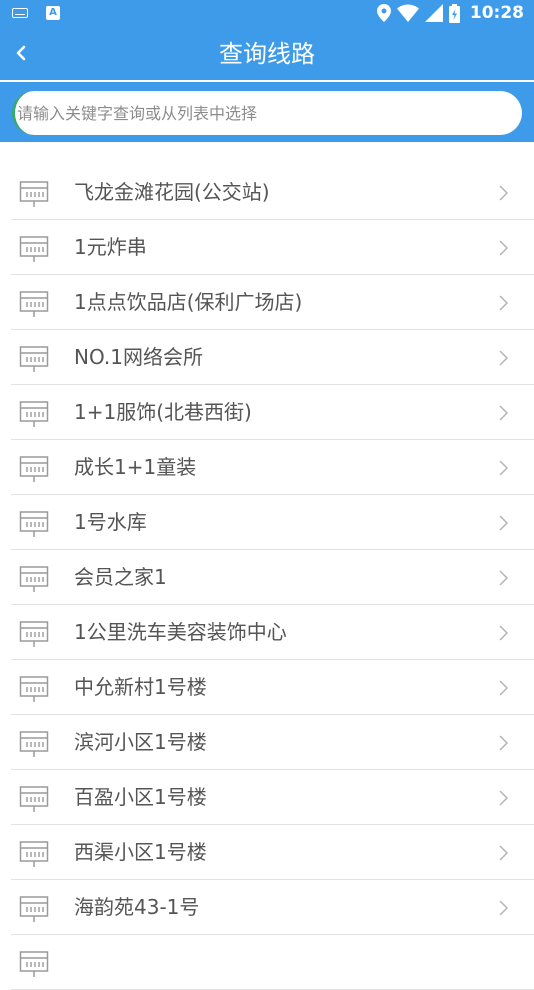 The width and height of the screenshot is (534, 990). Describe the element at coordinates (140, 852) in the screenshot. I see `list-item-label: 西渠小区1号楼` at that location.